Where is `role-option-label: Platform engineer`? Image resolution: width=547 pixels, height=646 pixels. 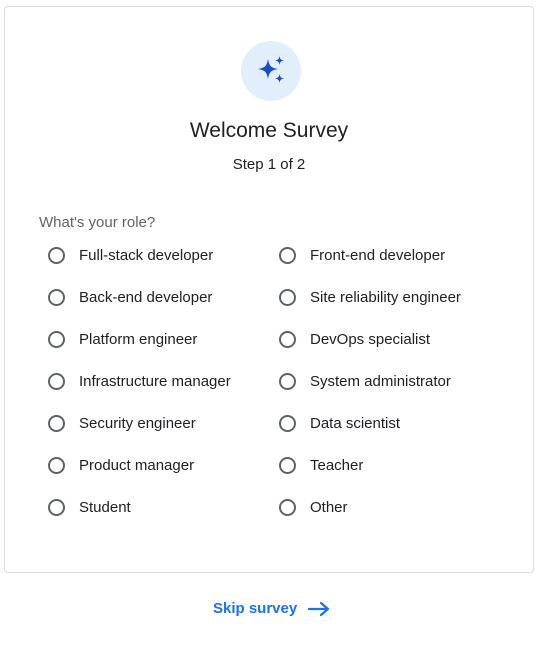
role-option-label: Platform engineer is located at coordinates (138, 339).